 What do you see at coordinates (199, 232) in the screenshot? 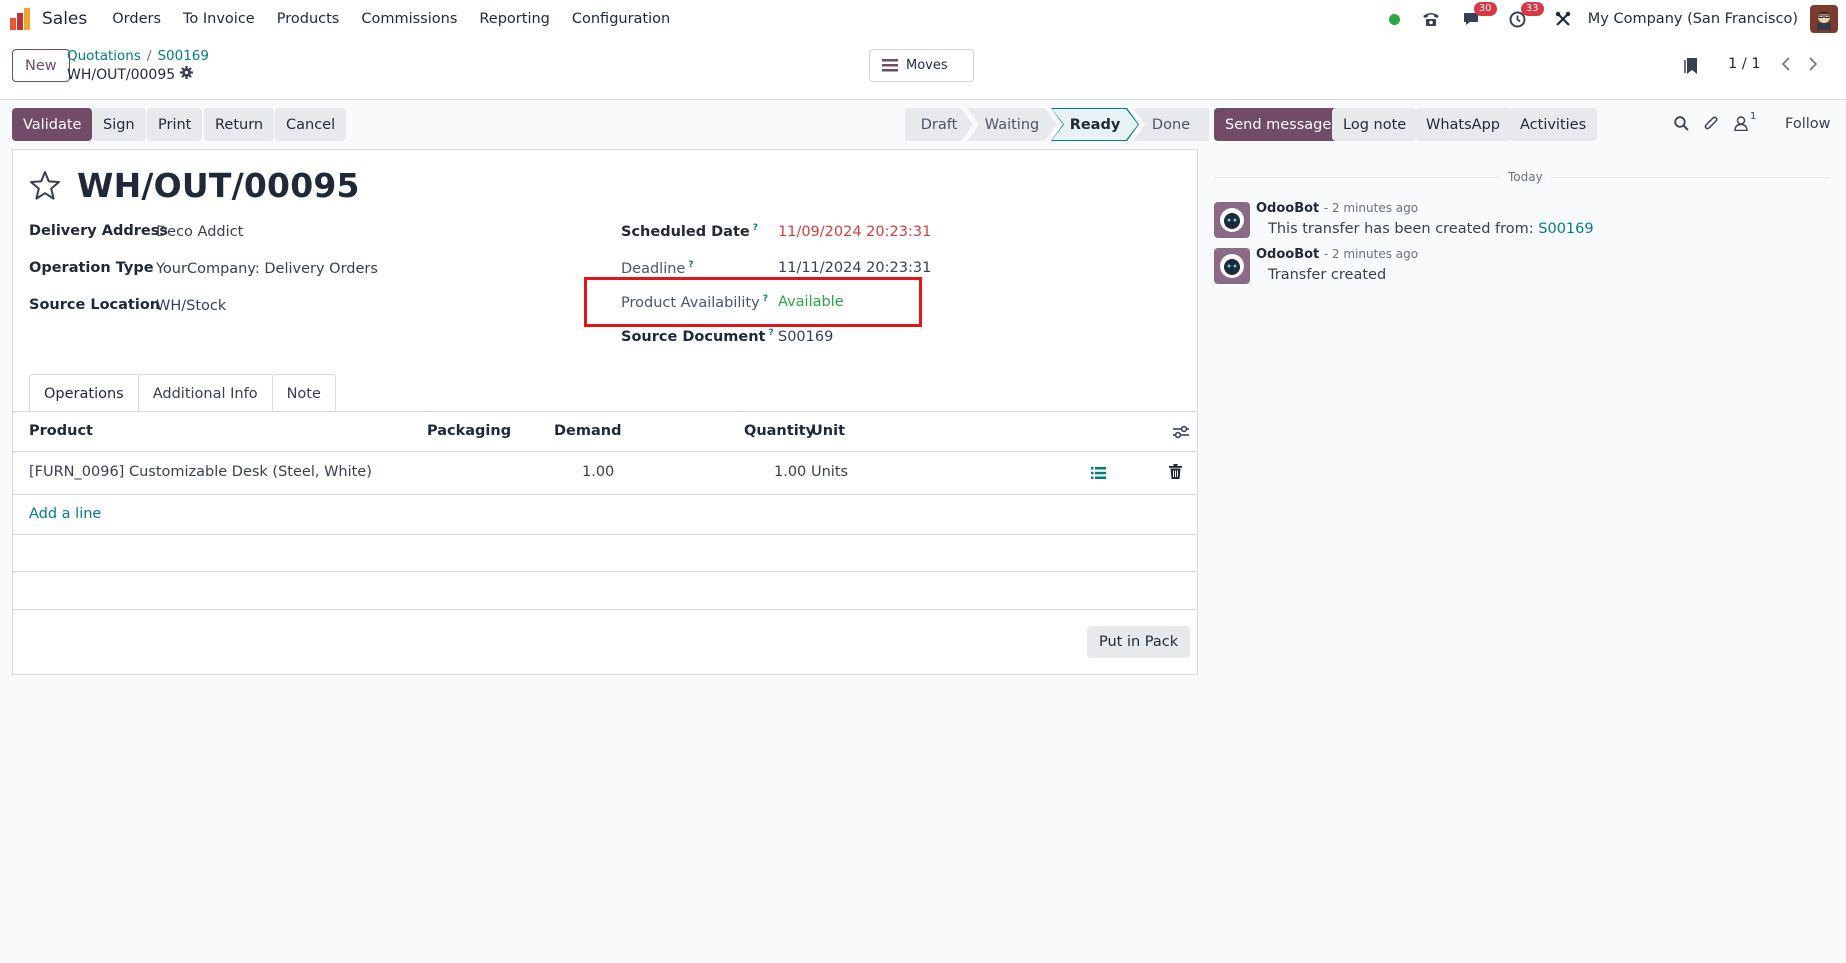
I see `delivery-address-value: Deco Addict` at bounding box center [199, 232].